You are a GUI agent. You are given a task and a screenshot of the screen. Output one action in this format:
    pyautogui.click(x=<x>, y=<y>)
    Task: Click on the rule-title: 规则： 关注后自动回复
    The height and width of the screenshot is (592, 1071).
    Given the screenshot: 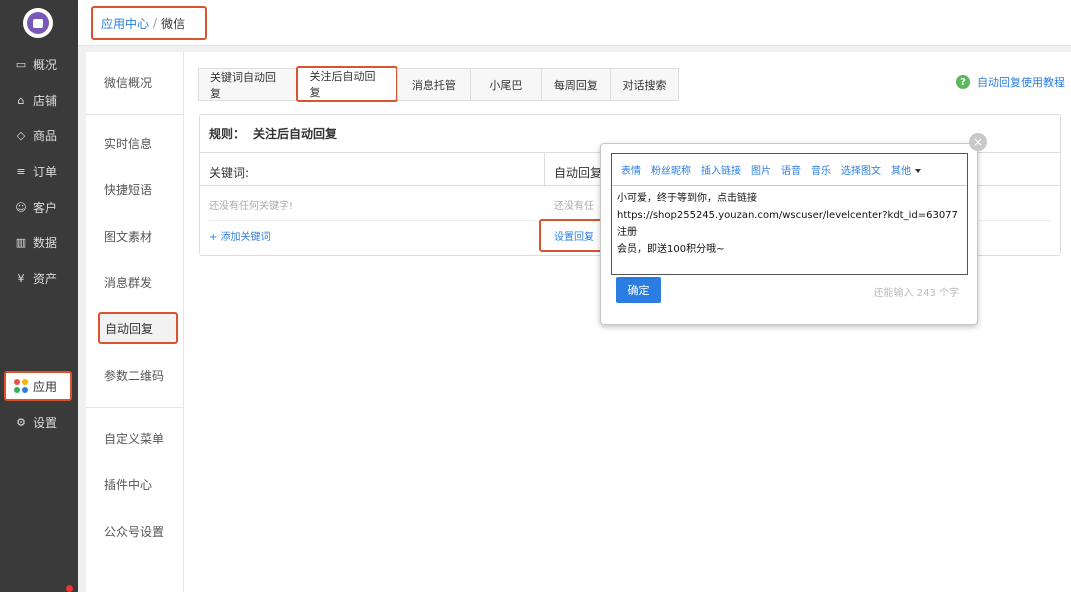 What is the action you would take?
    pyautogui.click(x=273, y=133)
    